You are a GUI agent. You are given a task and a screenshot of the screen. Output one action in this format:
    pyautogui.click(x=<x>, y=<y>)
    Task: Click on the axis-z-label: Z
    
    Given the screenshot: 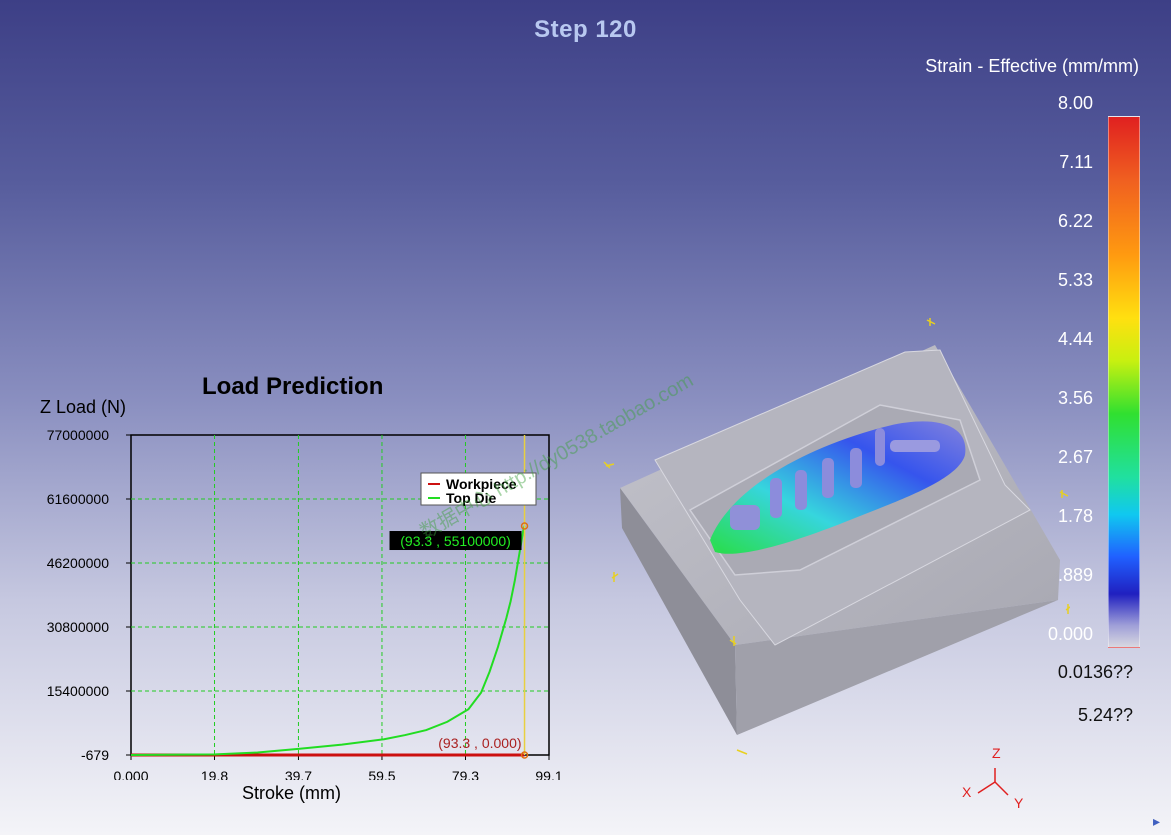 What is the action you would take?
    pyautogui.click(x=996, y=753)
    